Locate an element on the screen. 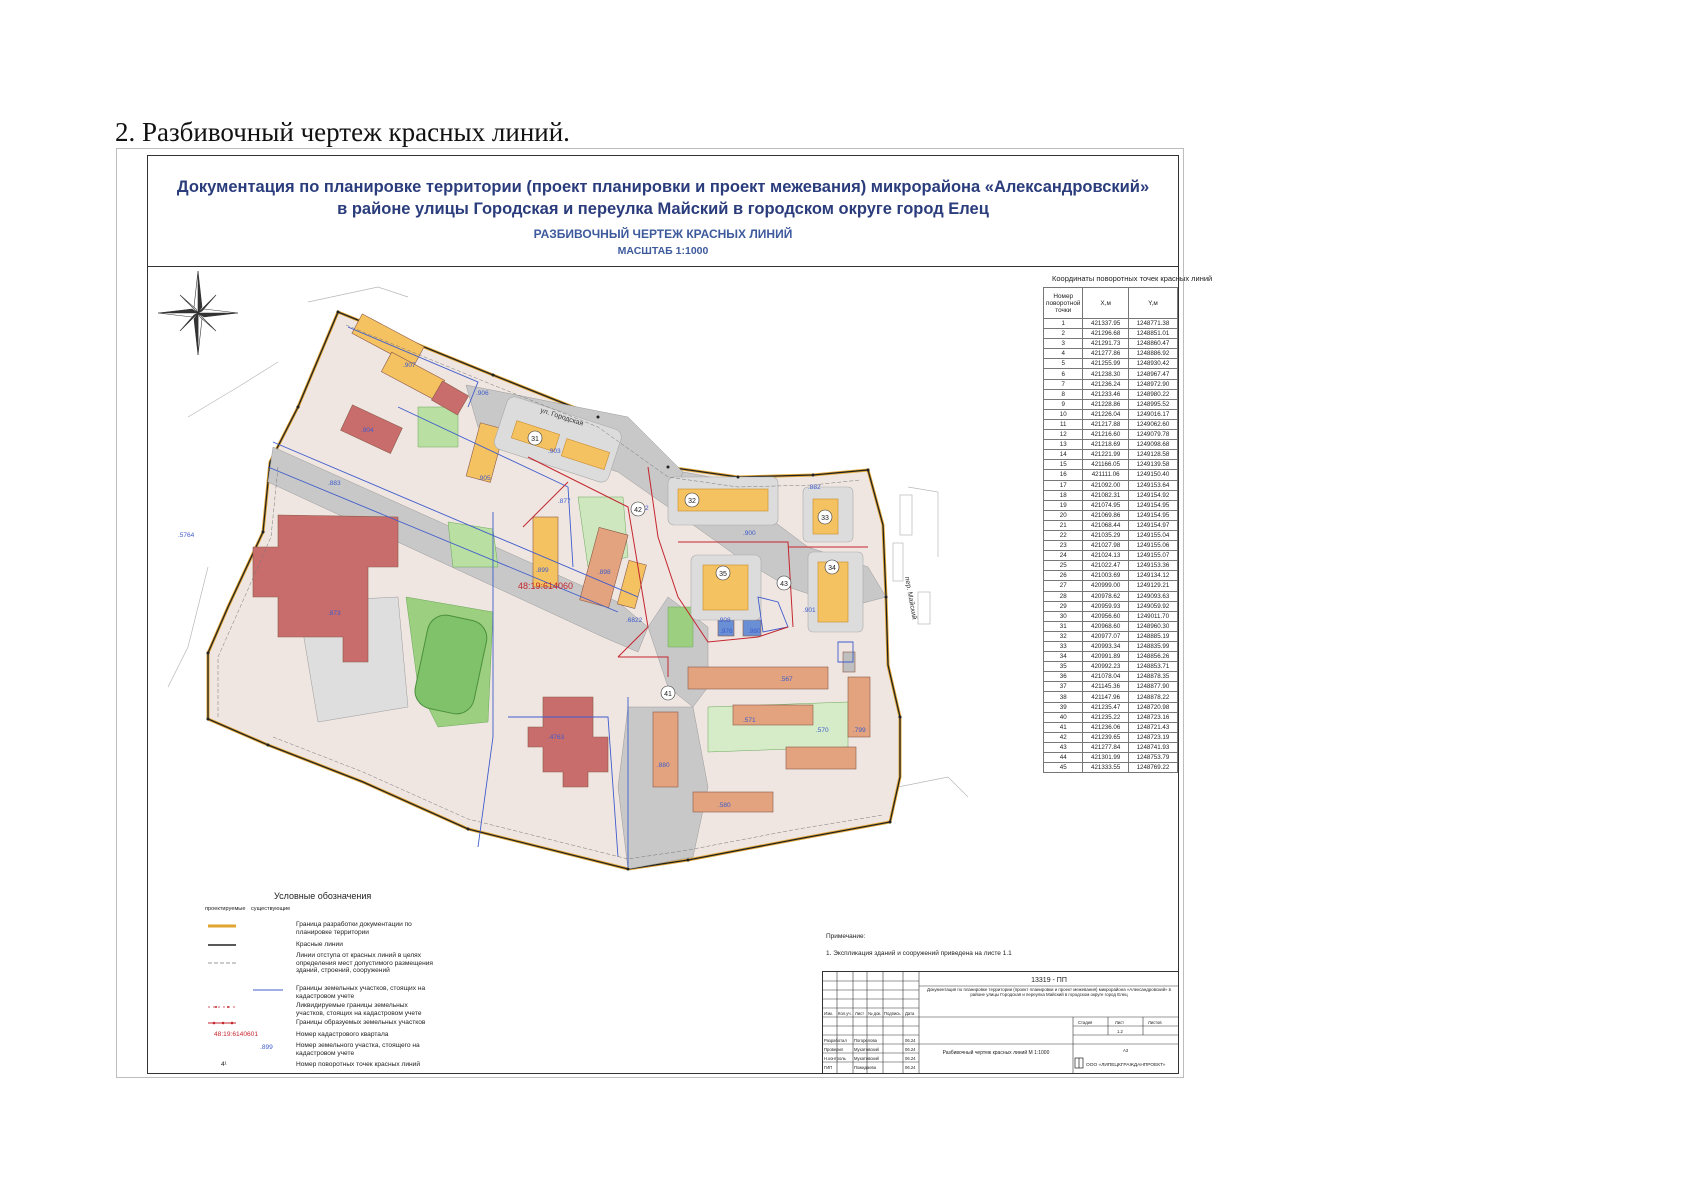  x-coordinate-cell: 420978.62 is located at coordinates (1105, 596).